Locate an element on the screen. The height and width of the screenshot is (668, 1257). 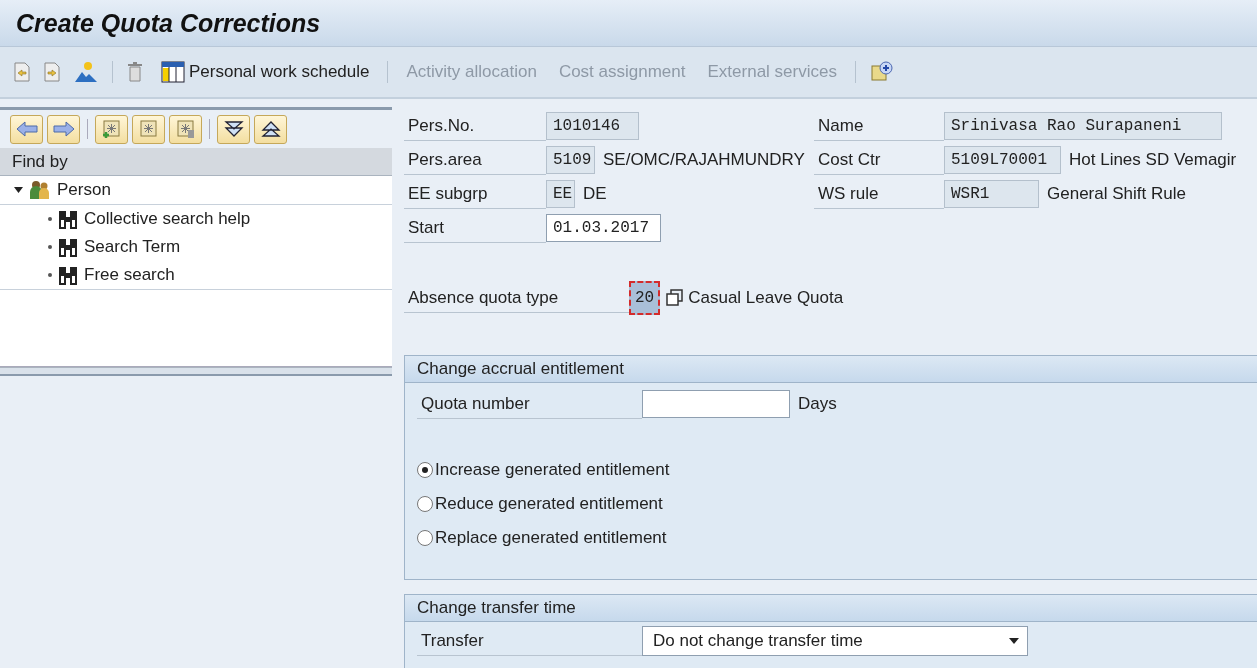
calendar-table-icon is located at coordinates (173, 72).